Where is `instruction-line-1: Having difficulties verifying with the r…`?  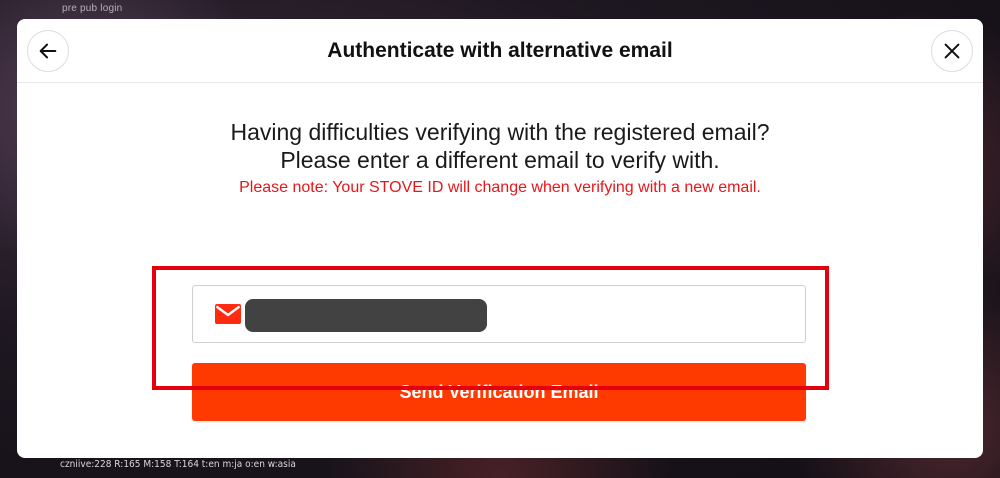
instruction-line-1: Having difficulties verifying with the r… is located at coordinates (500, 132).